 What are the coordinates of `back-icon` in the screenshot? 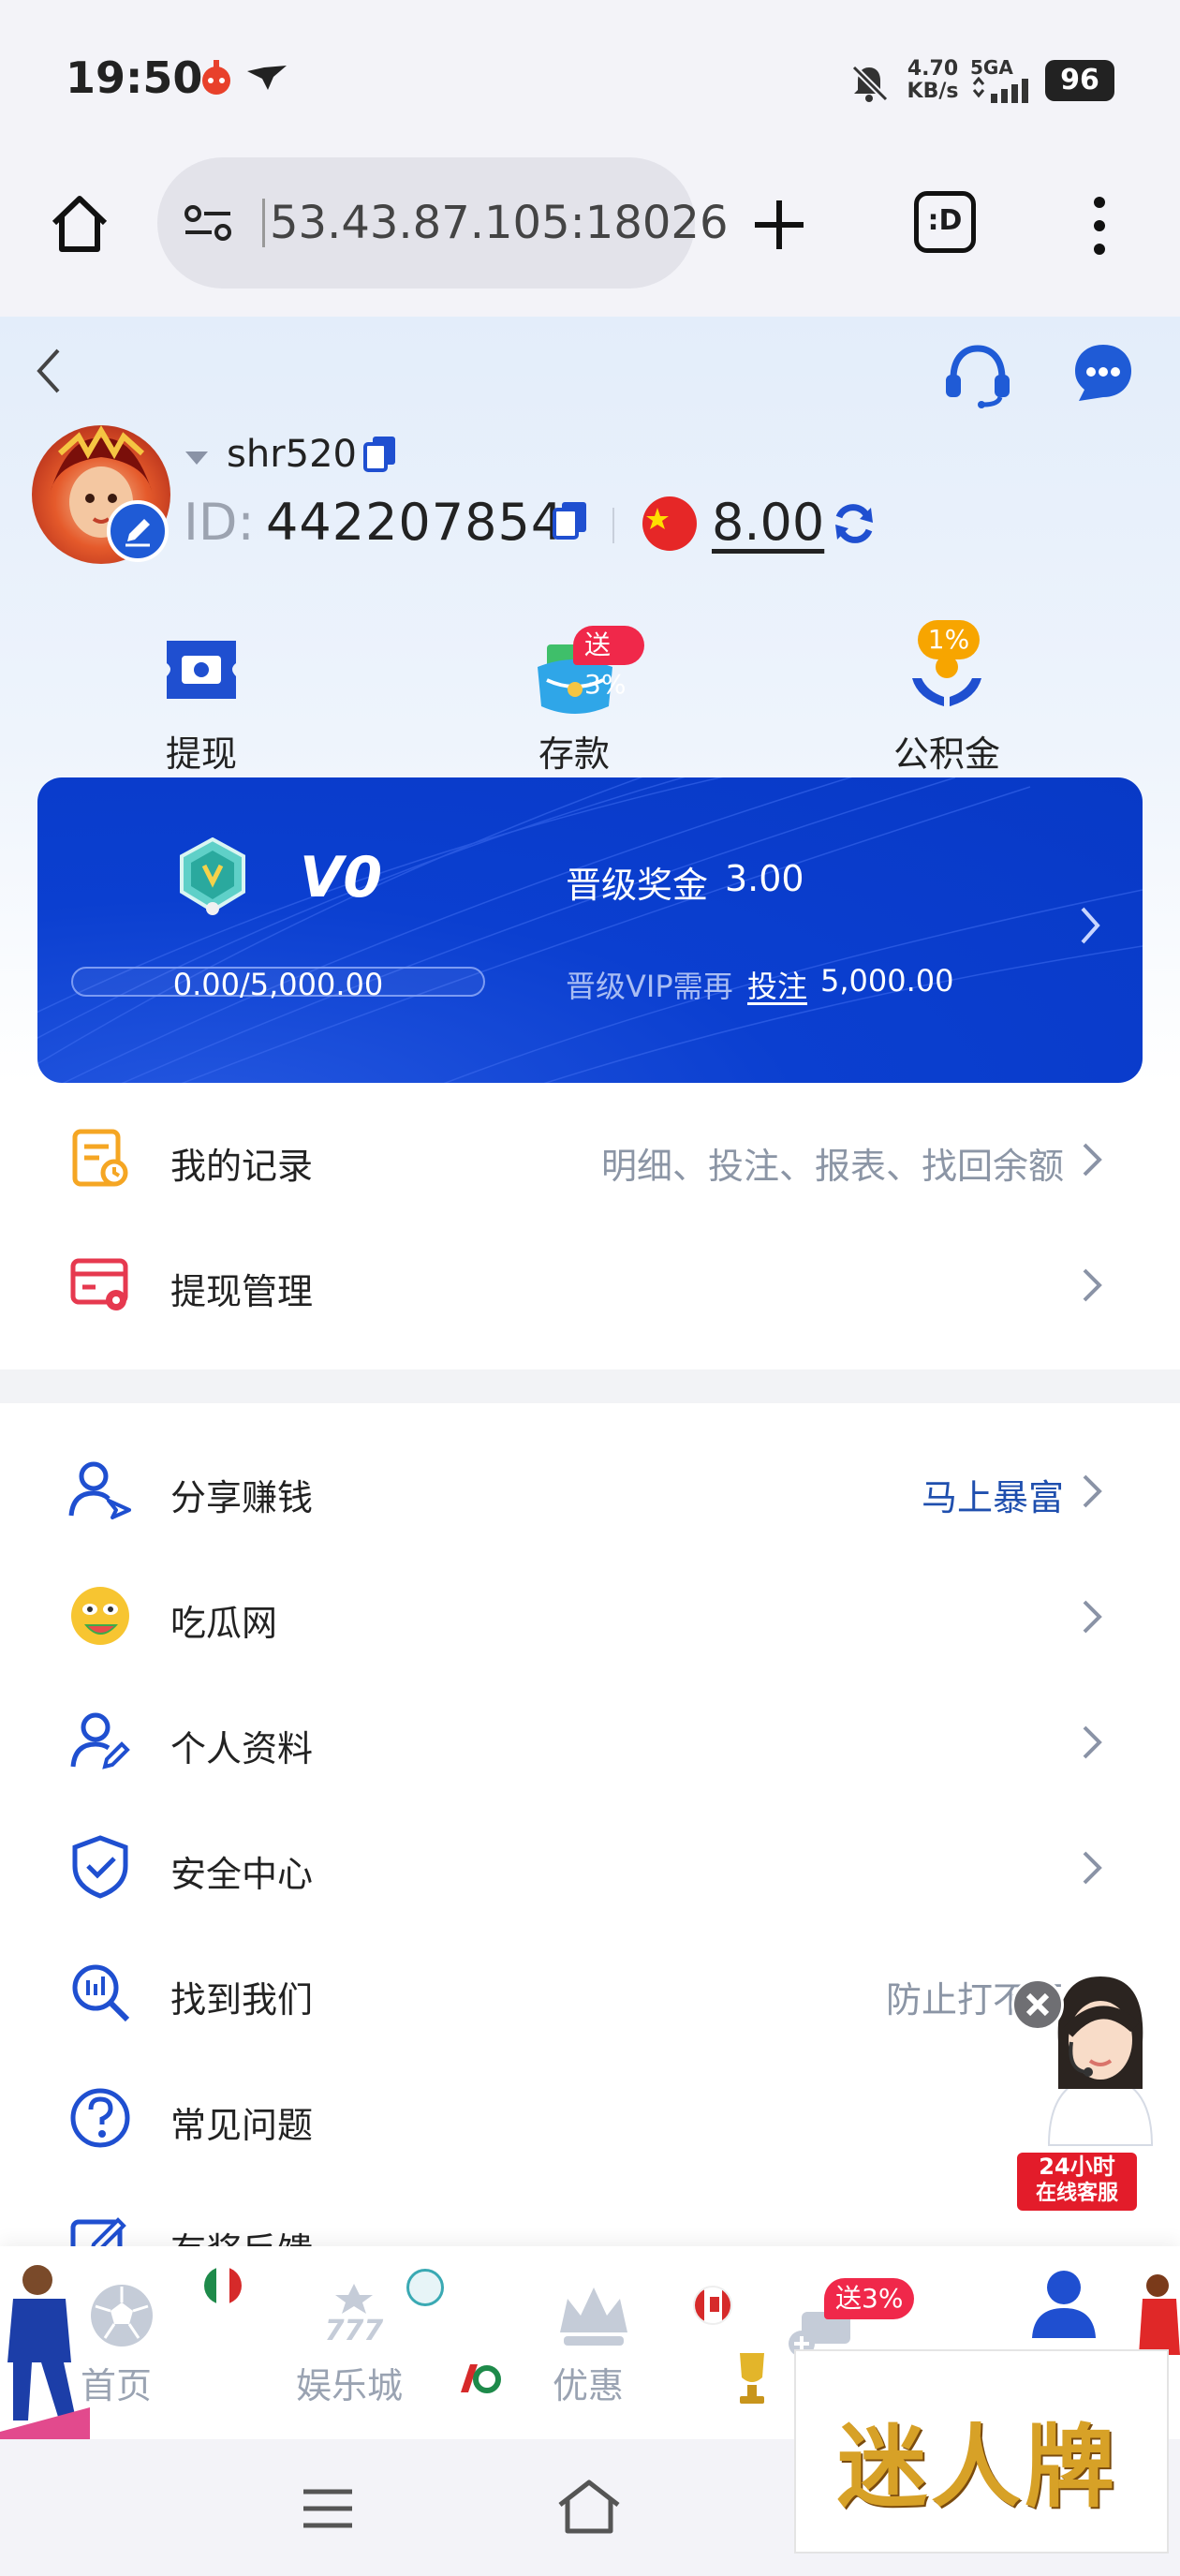 It's located at (49, 371).